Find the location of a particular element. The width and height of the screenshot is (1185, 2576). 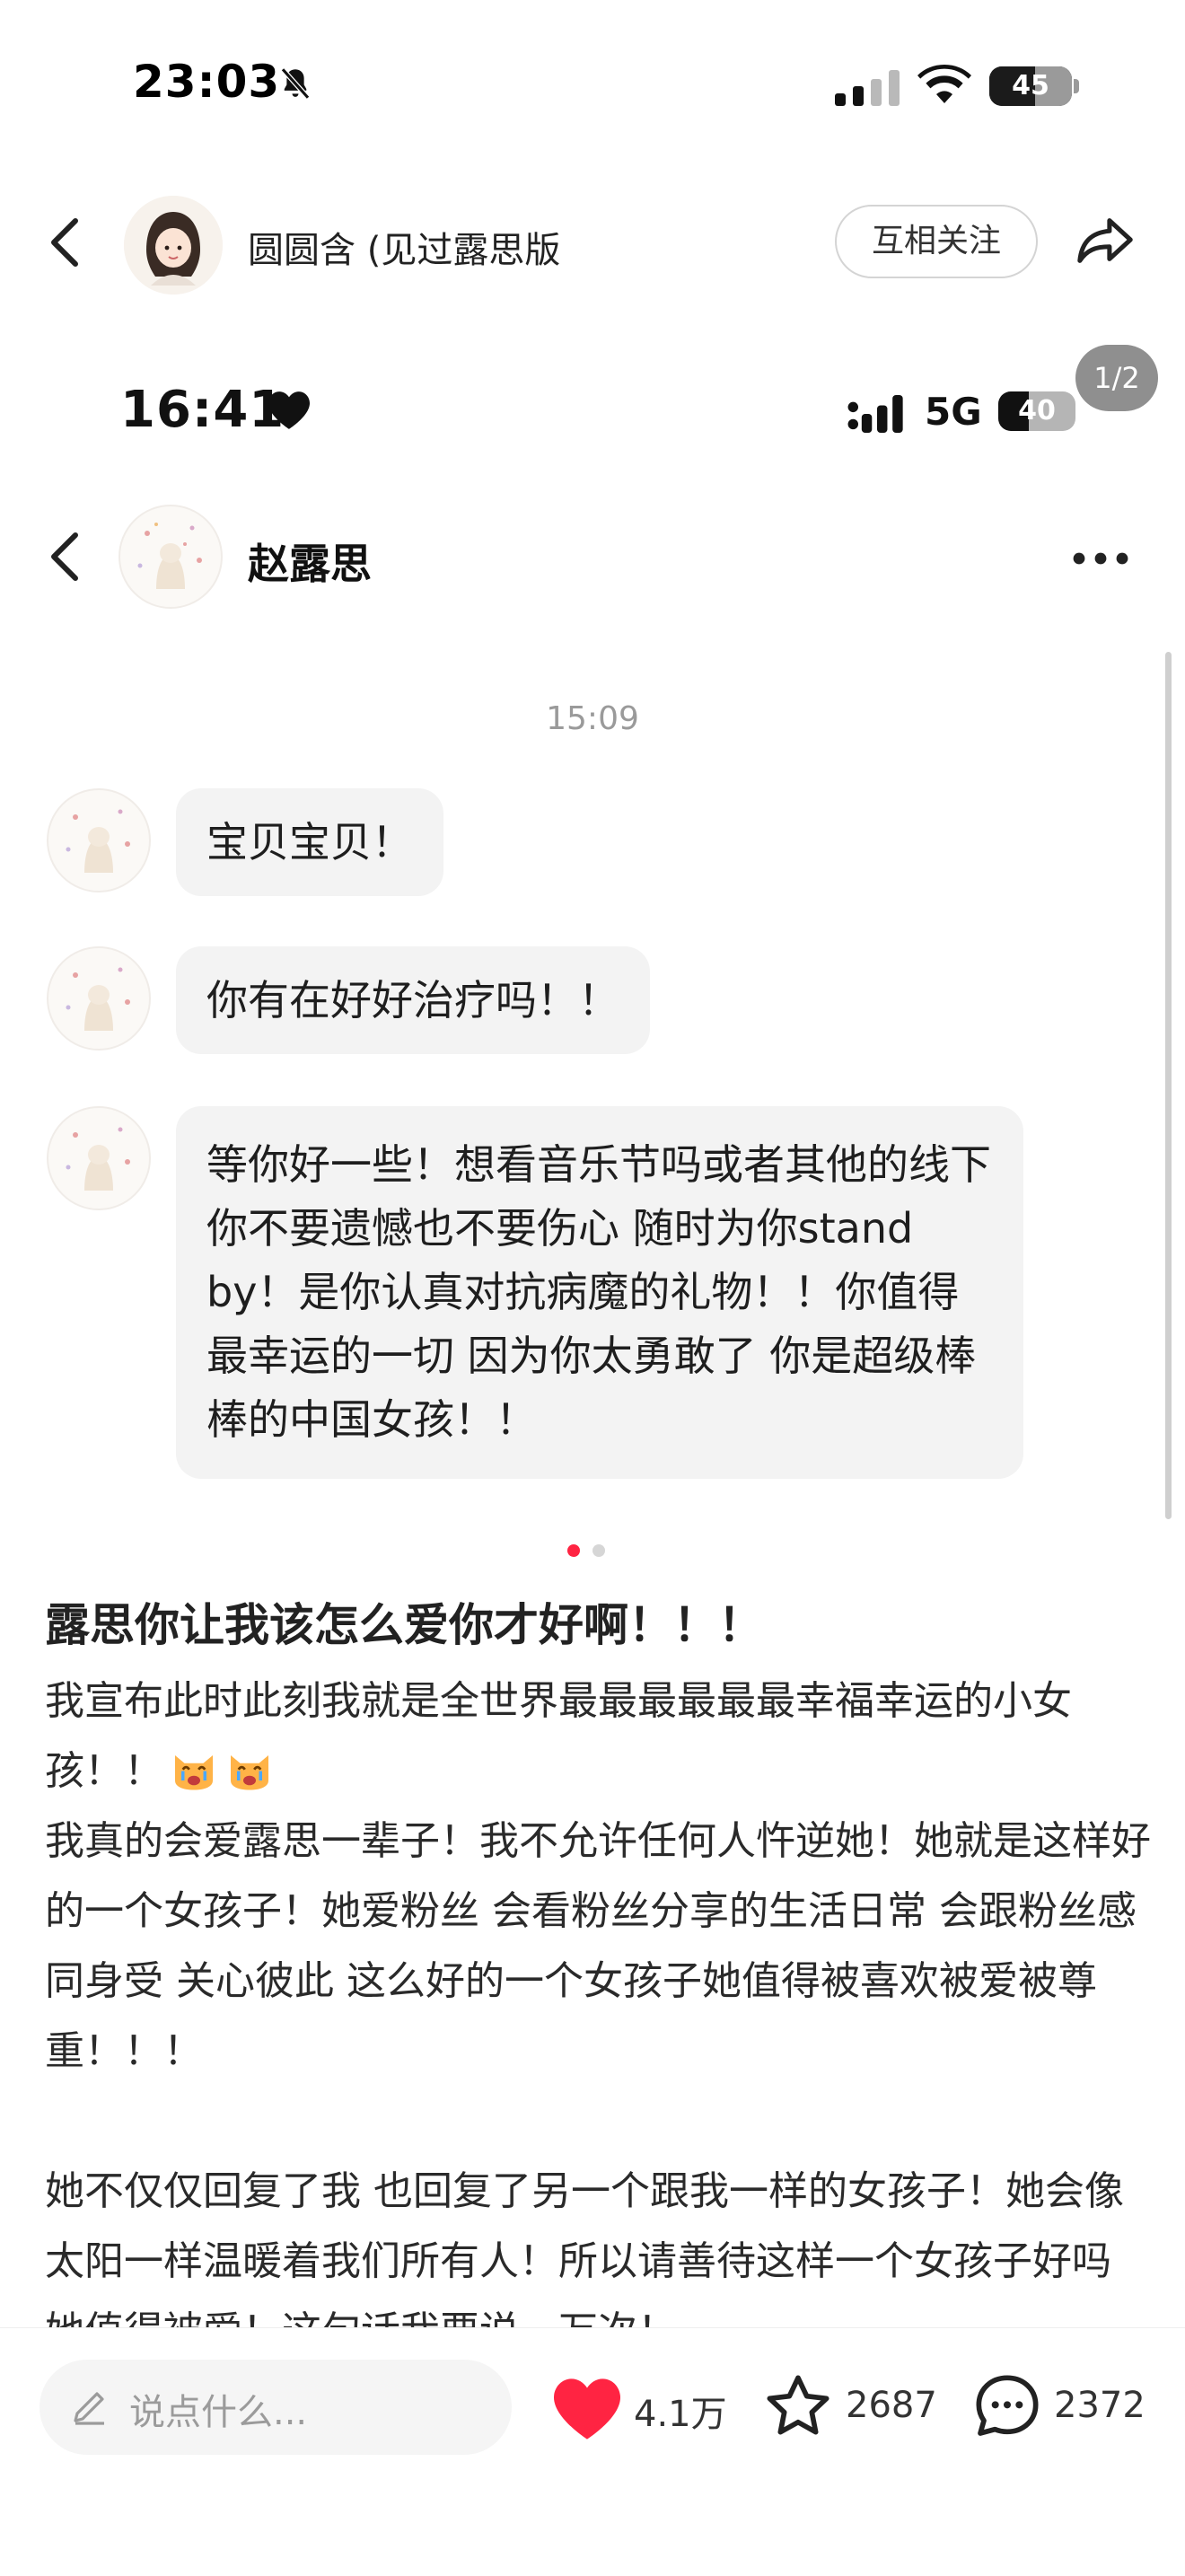

collect-count: 2687 is located at coordinates (891, 2405).